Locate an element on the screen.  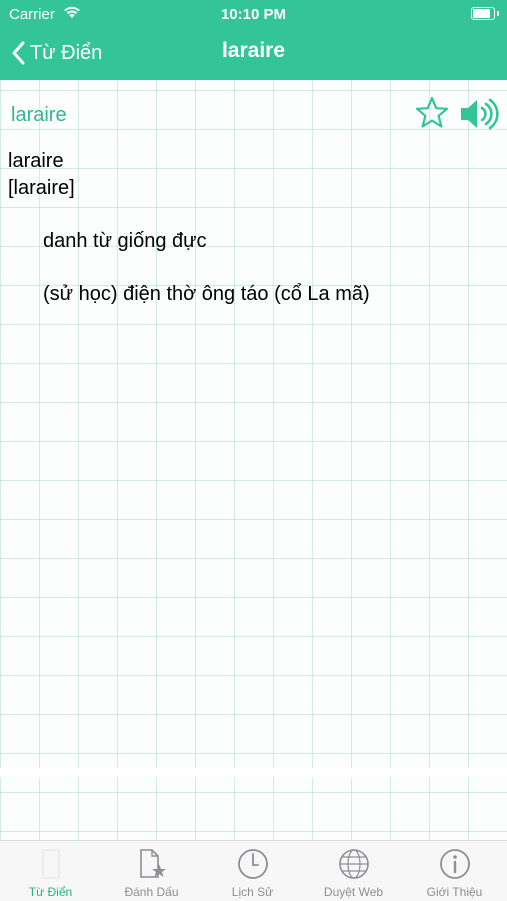
tab-dictionary: Từ Điển is located at coordinates (50, 871).